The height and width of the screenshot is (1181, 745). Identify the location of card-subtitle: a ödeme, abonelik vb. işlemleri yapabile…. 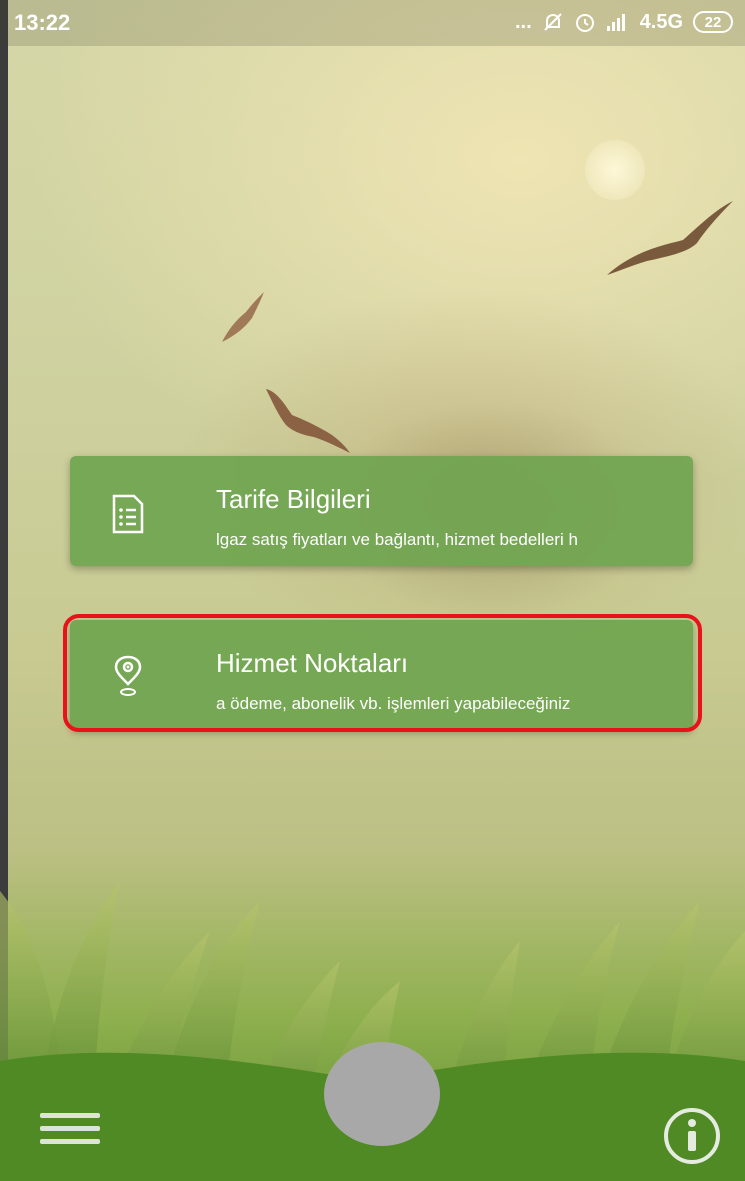
(393, 703).